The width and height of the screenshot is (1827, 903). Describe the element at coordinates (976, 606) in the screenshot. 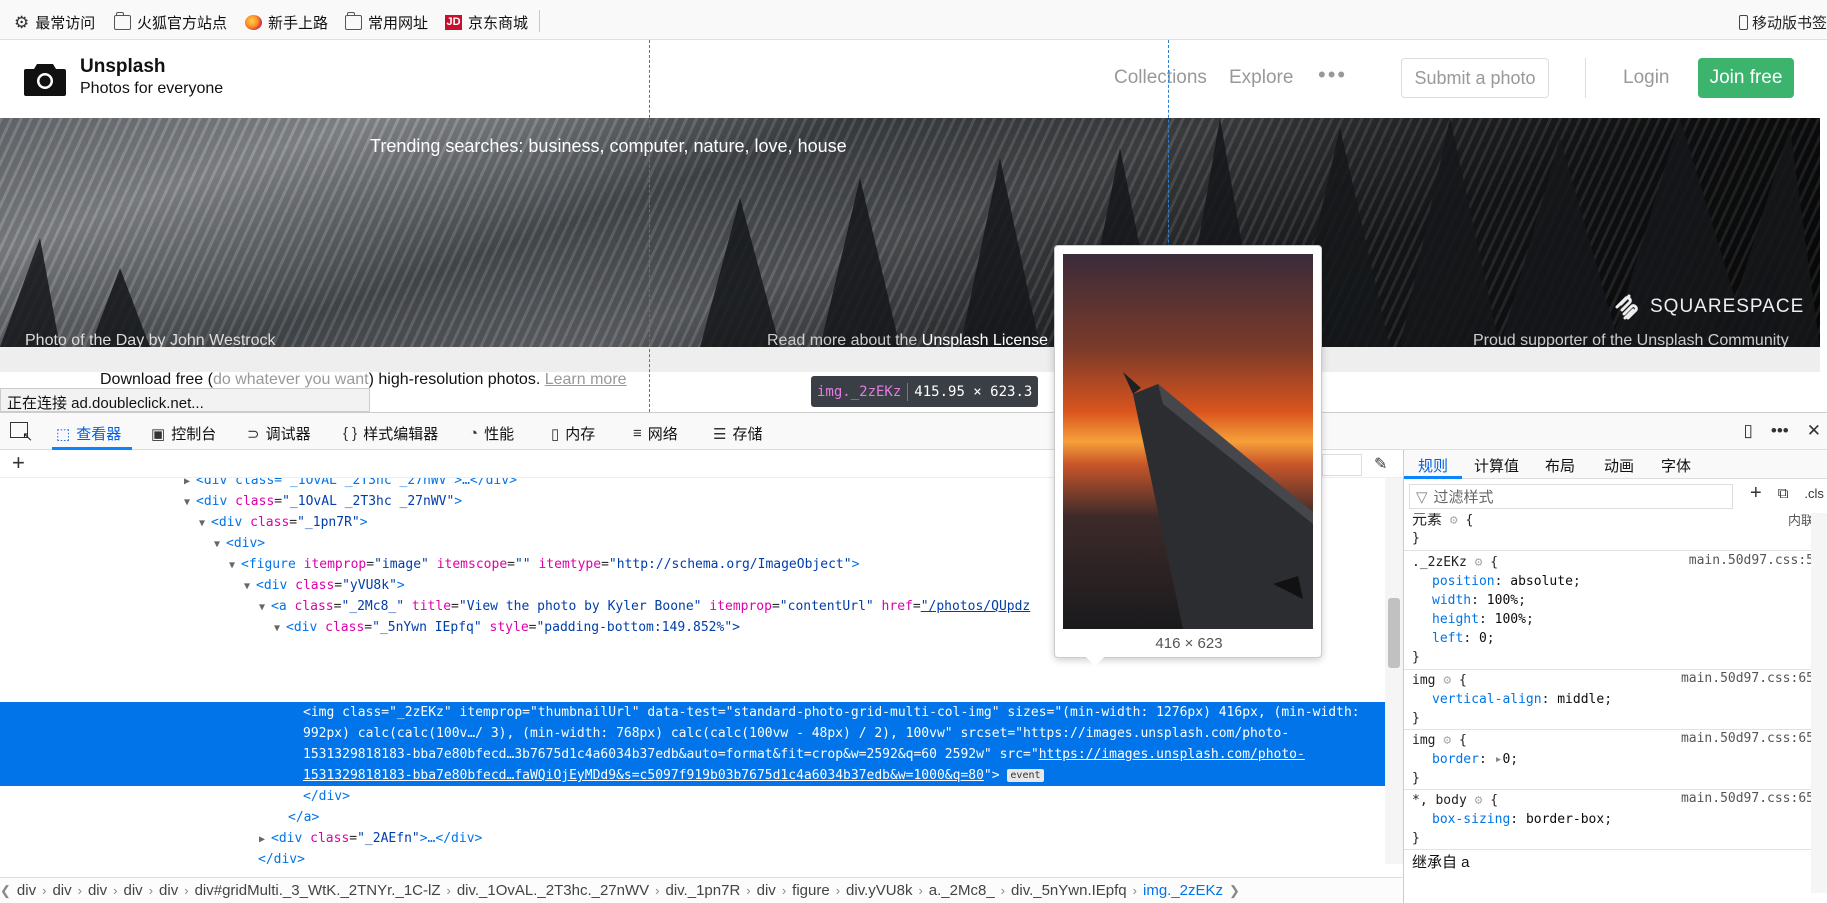

I see `attr-value-link: "/photos/QUpdz` at that location.